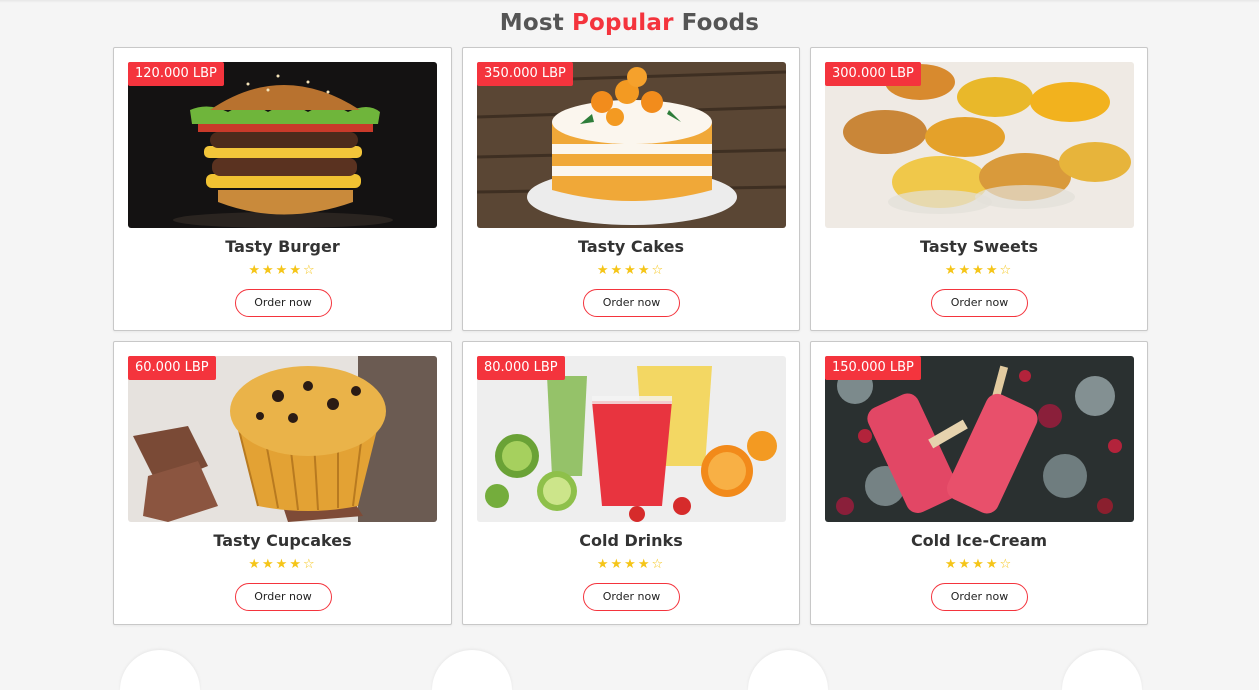  What do you see at coordinates (631, 246) in the screenshot?
I see `food-title: Tasty Cakes` at bounding box center [631, 246].